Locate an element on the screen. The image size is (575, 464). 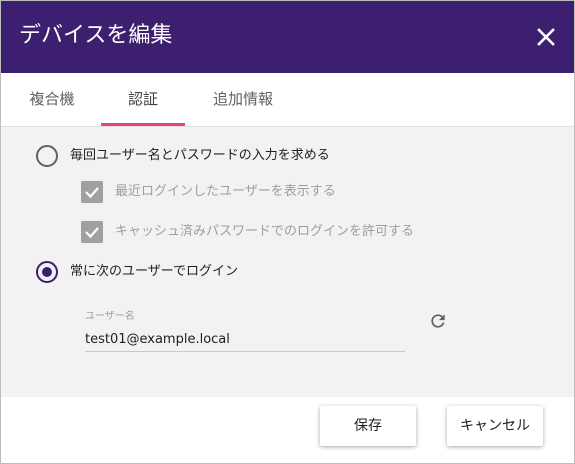
tab-authentication-label: 認証 is located at coordinates (142, 99).